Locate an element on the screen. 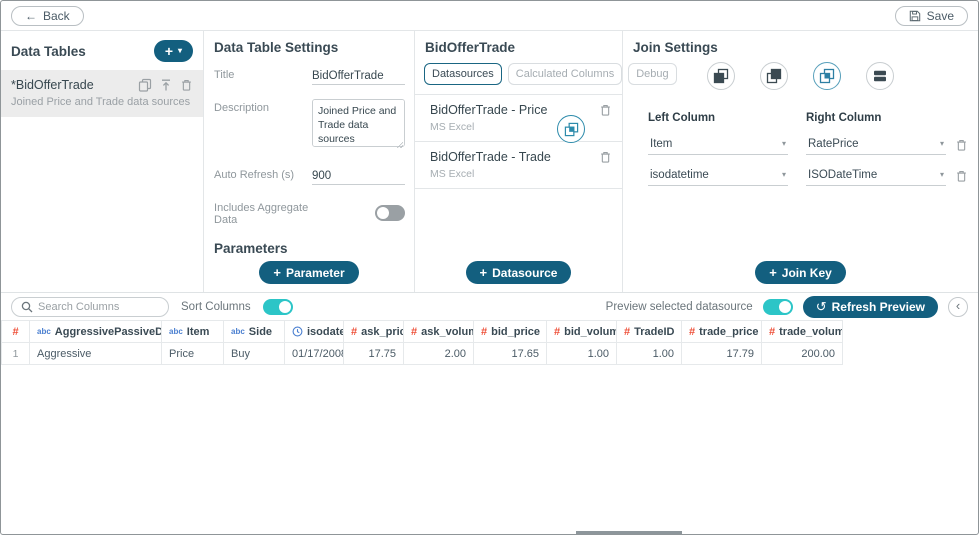 Image resolution: width=979 pixels, height=535 pixels. description-field-label: Description is located at coordinates (242, 108).